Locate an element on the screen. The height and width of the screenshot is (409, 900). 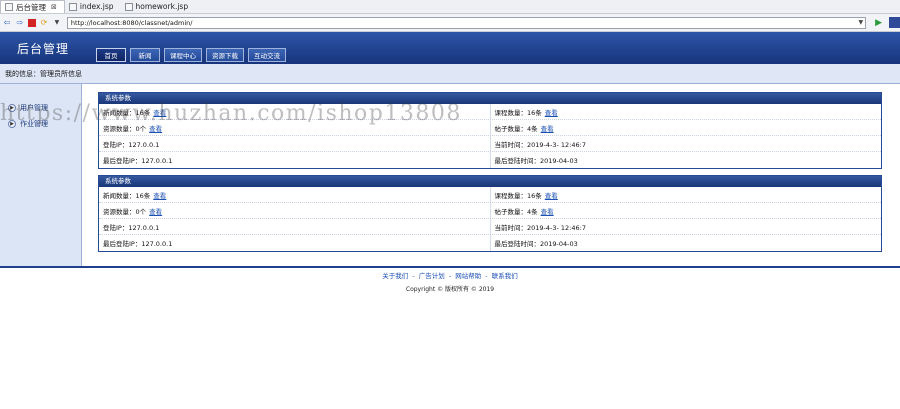
resource-count-cell: 资源数量：0个 查看 is located at coordinates (294, 210).